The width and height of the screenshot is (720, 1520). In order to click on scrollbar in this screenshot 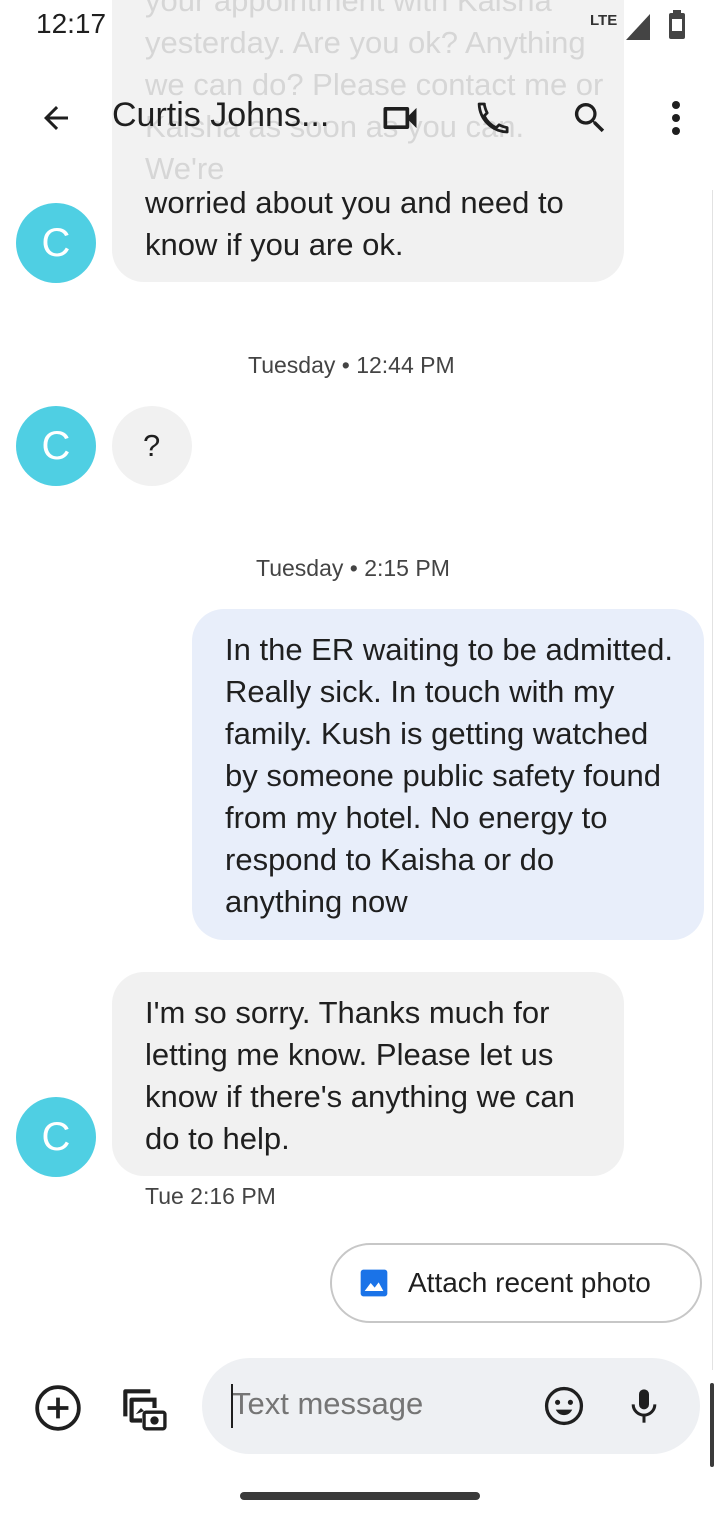, I will do `click(712, 1425)`.